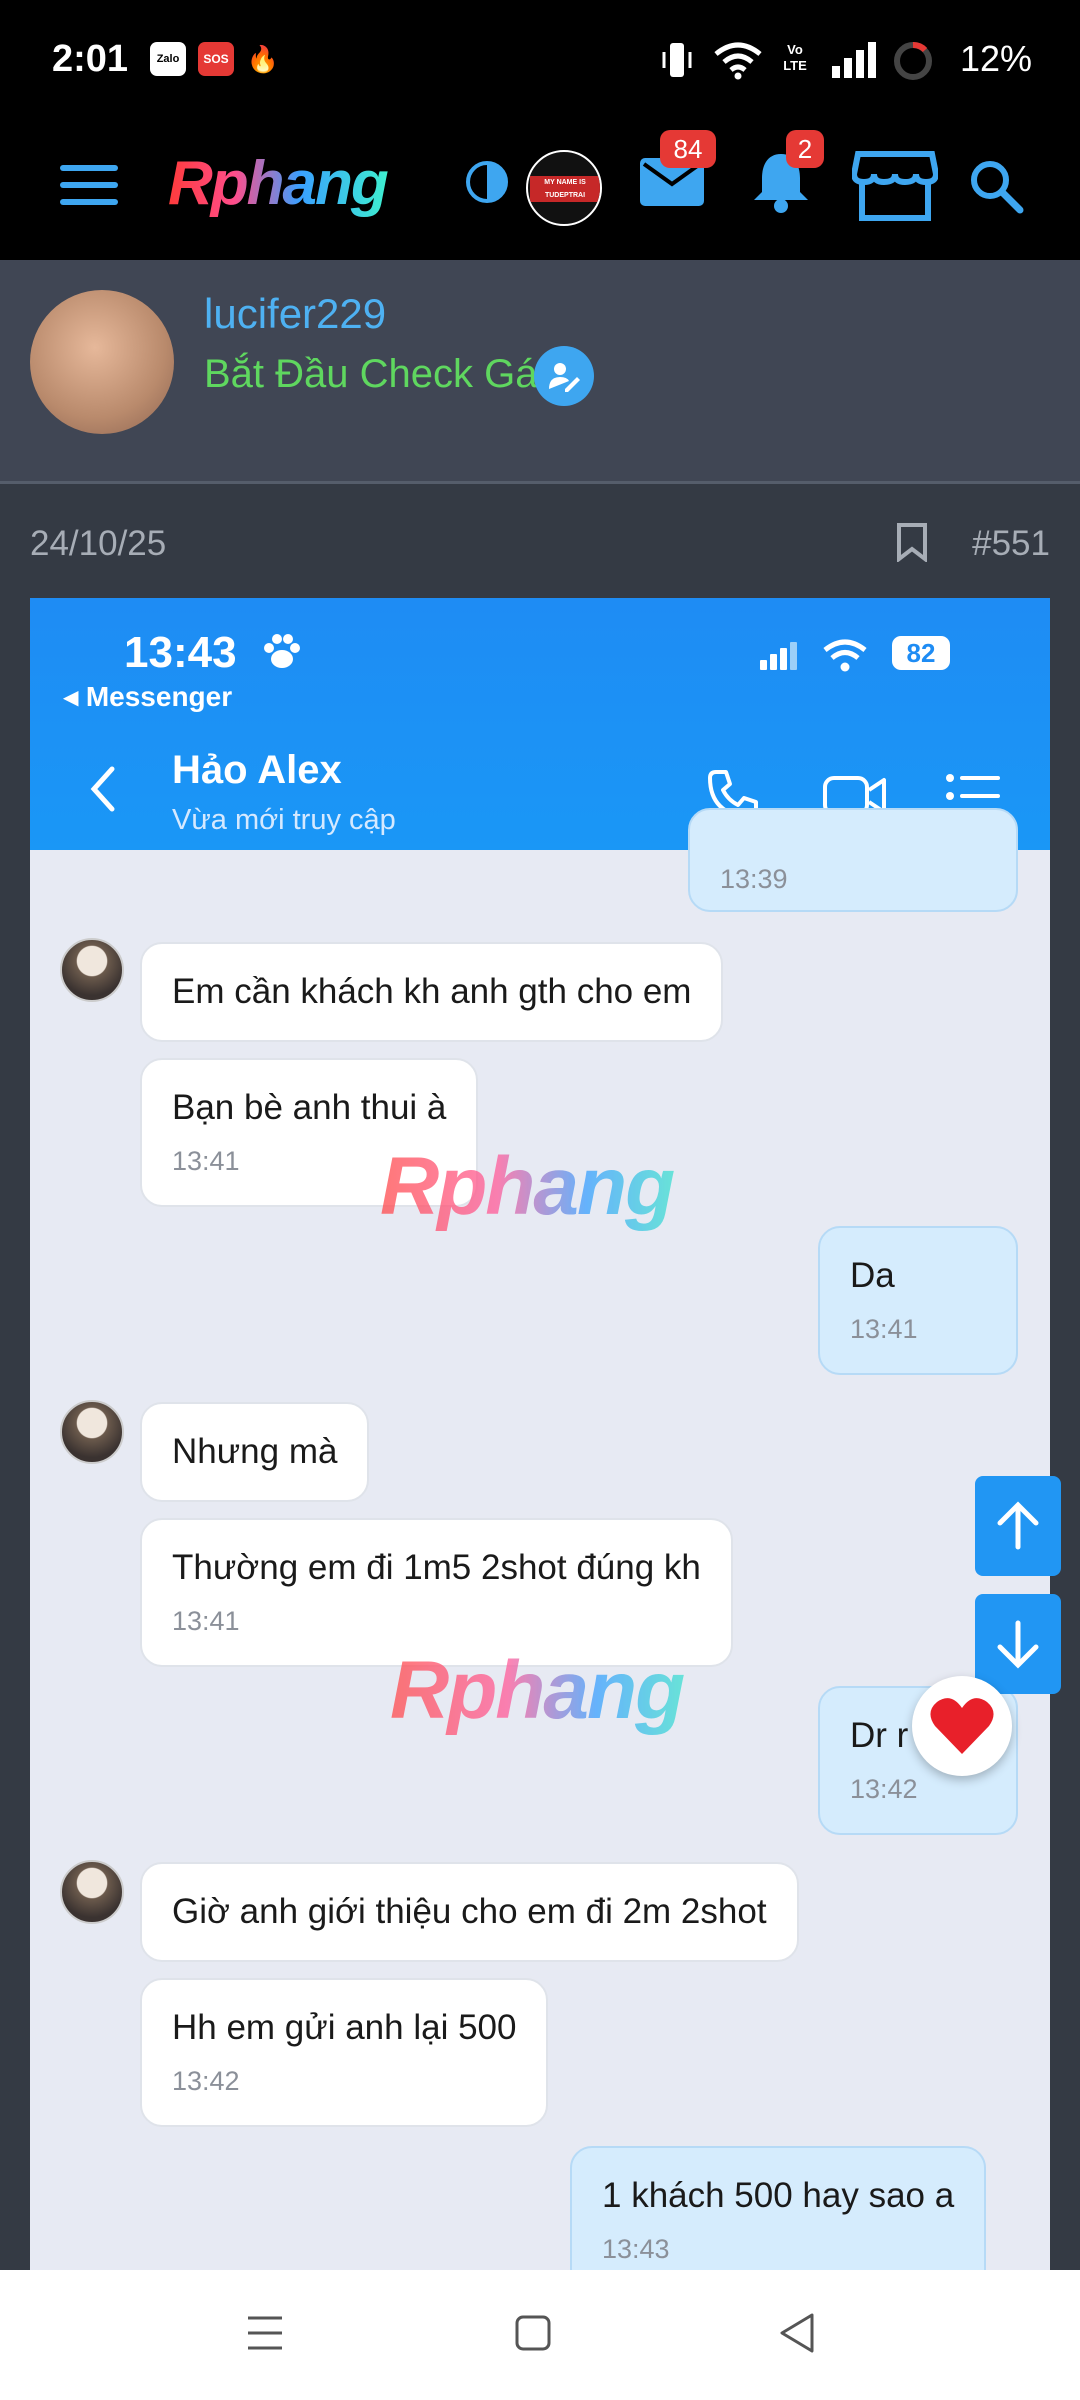 The width and height of the screenshot is (1080, 2400). Describe the element at coordinates (677, 62) in the screenshot. I see `vibrate-icon` at that location.